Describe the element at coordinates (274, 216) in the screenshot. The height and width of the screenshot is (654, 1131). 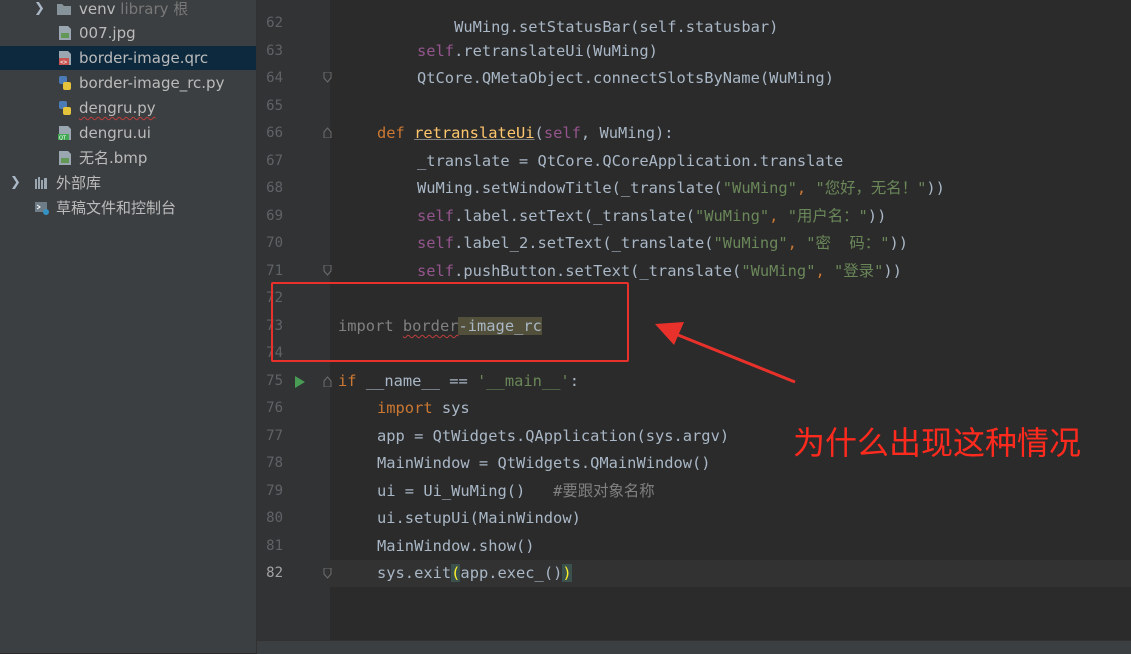
I see `line-number: 69` at that location.